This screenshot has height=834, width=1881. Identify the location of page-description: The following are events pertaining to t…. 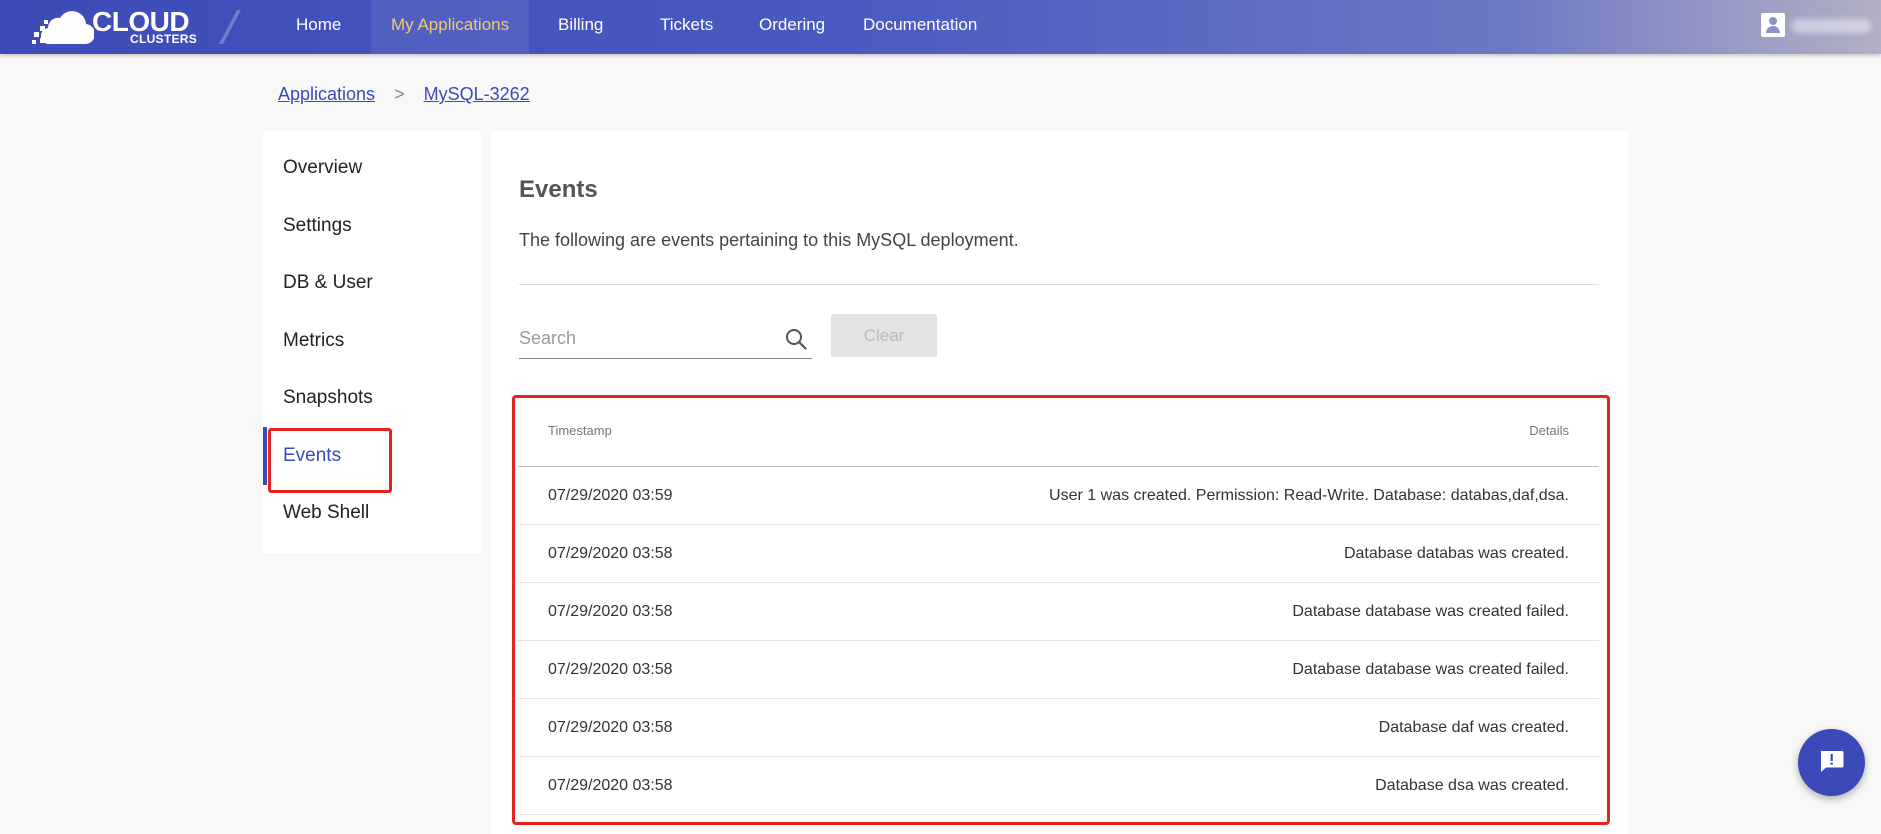
(769, 240).